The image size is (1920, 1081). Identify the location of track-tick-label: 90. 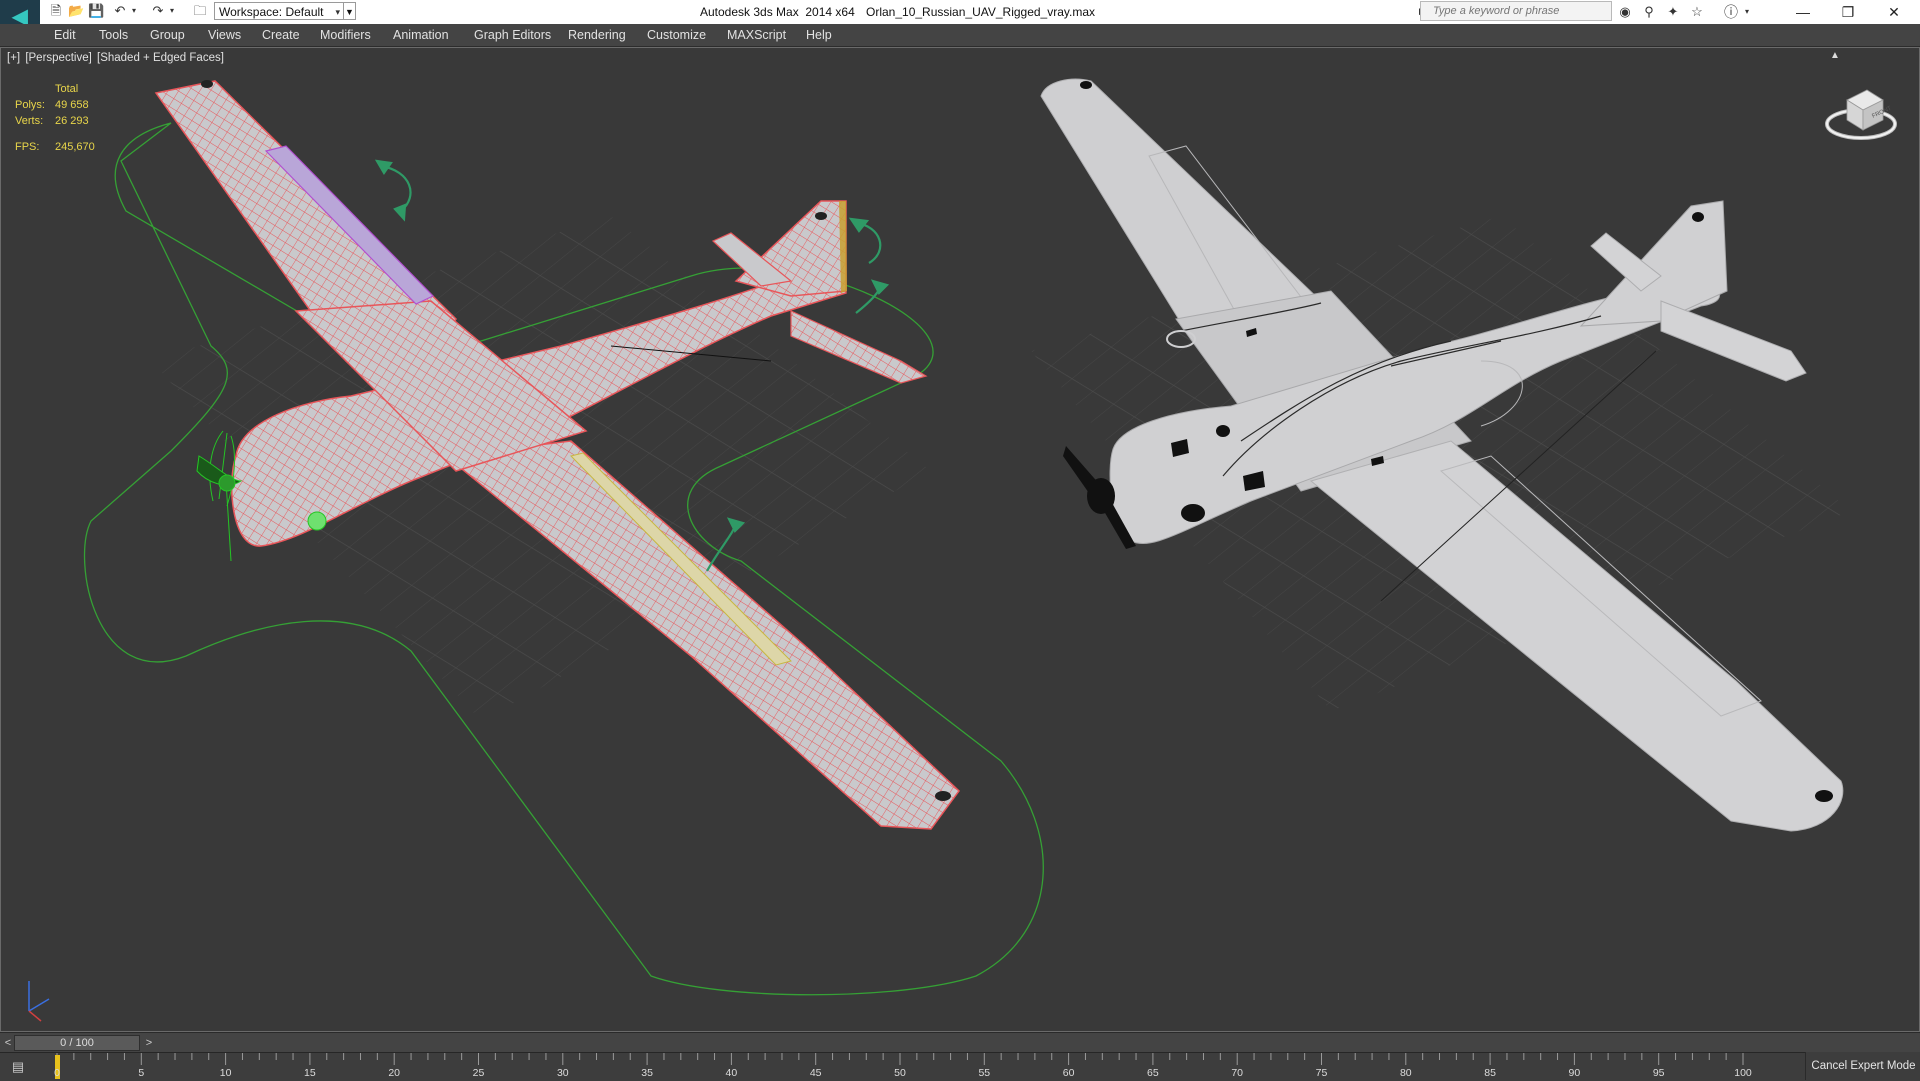
(1574, 1073).